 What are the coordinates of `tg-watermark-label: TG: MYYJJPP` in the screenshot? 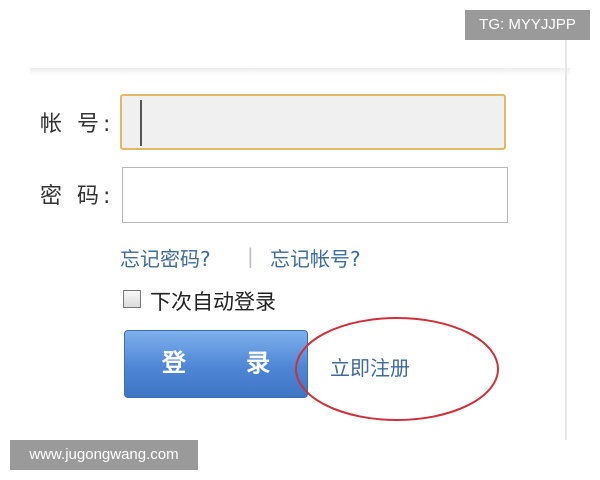 It's located at (527, 25).